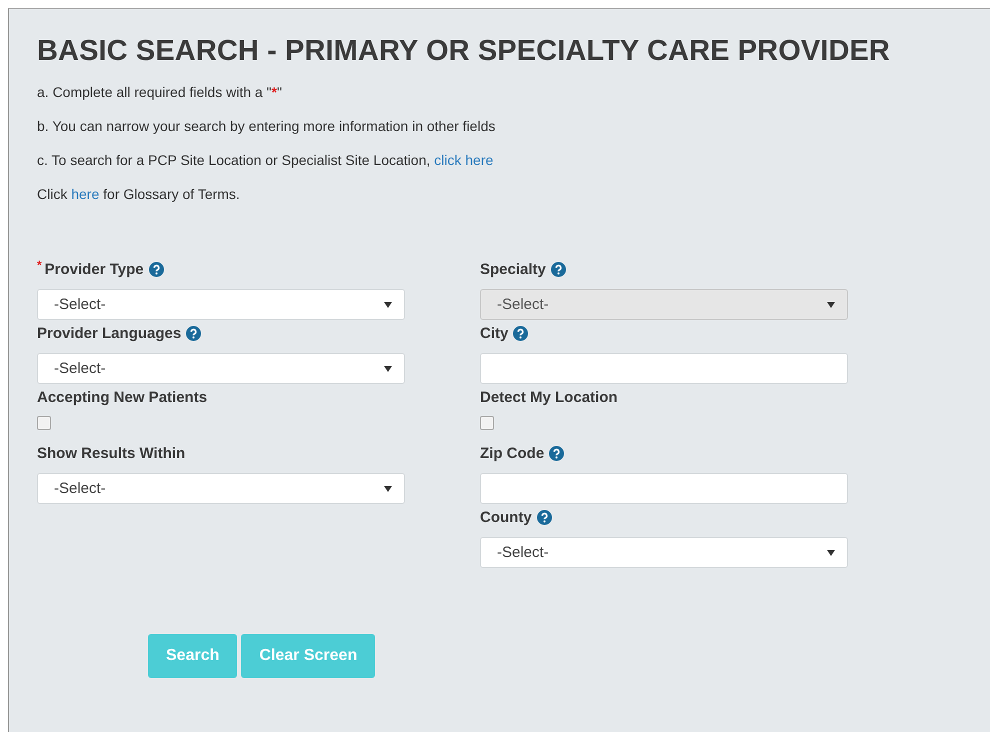 This screenshot has width=990, height=732. Describe the element at coordinates (494, 333) in the screenshot. I see `field-label: City` at that location.